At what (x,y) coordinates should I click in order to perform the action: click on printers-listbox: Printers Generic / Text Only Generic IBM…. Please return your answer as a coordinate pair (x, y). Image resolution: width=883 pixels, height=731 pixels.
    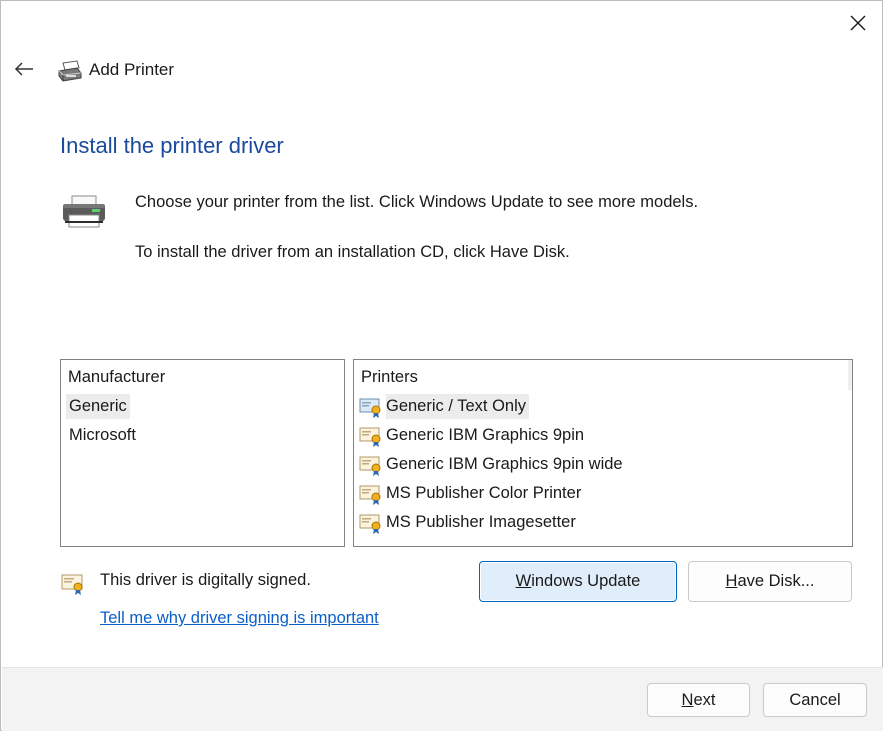
    Looking at the image, I should click on (603, 453).